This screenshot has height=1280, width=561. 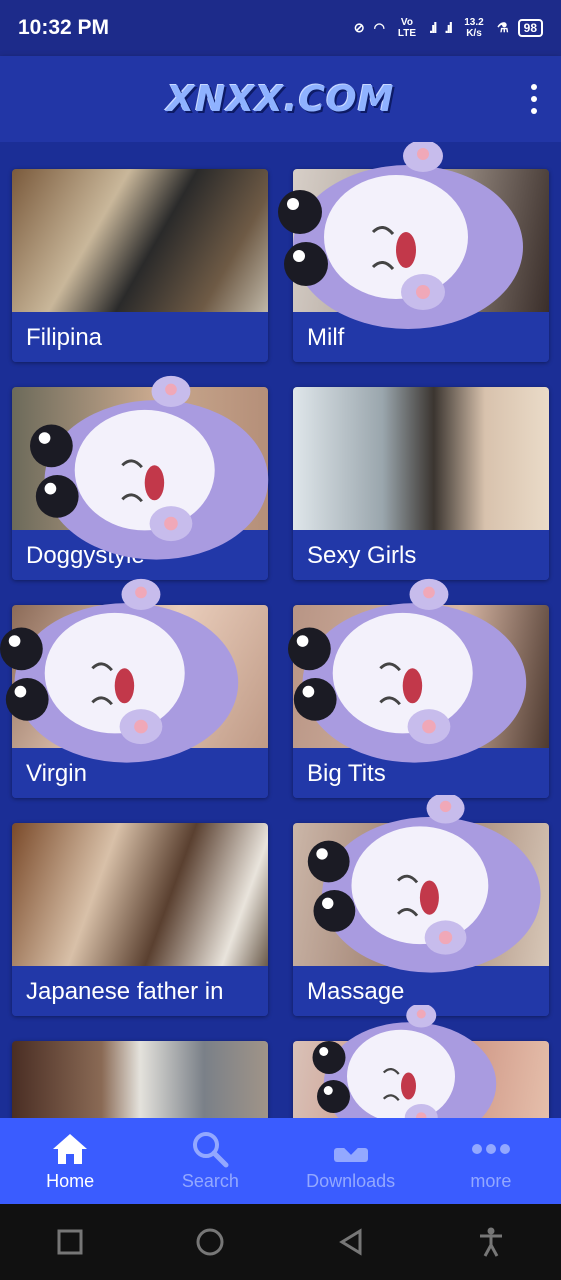 I want to click on signal-icon-2: .ıl, so click(x=448, y=28).